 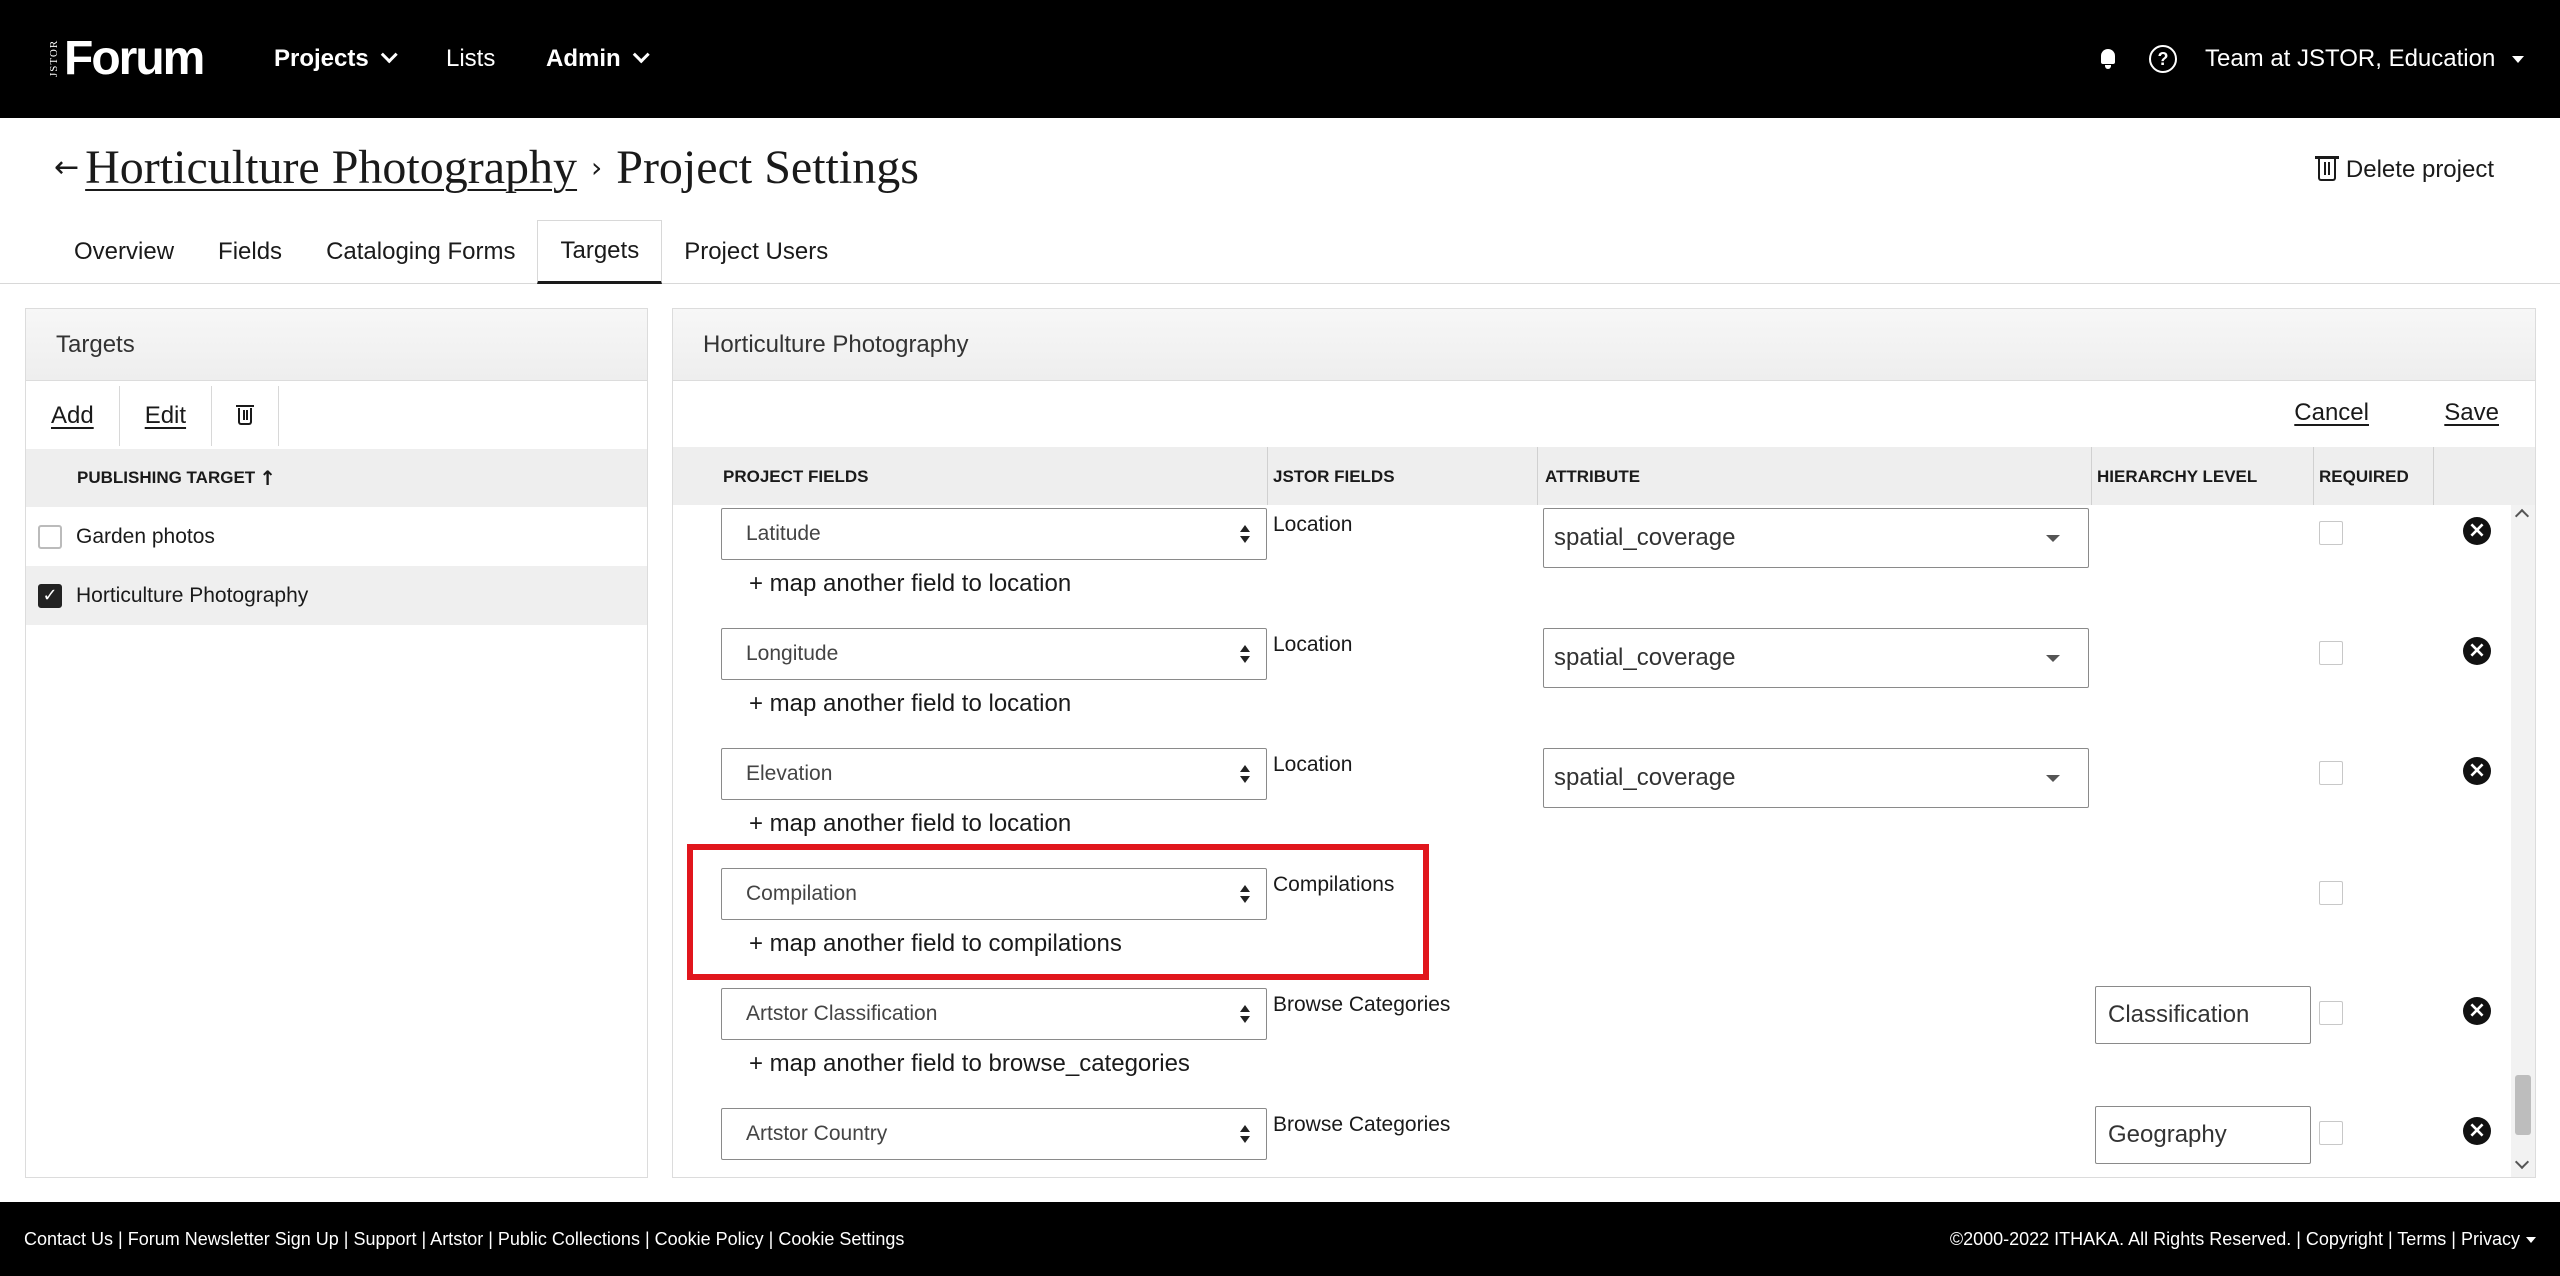 I want to click on tab-project-users: Project Users, so click(x=756, y=252).